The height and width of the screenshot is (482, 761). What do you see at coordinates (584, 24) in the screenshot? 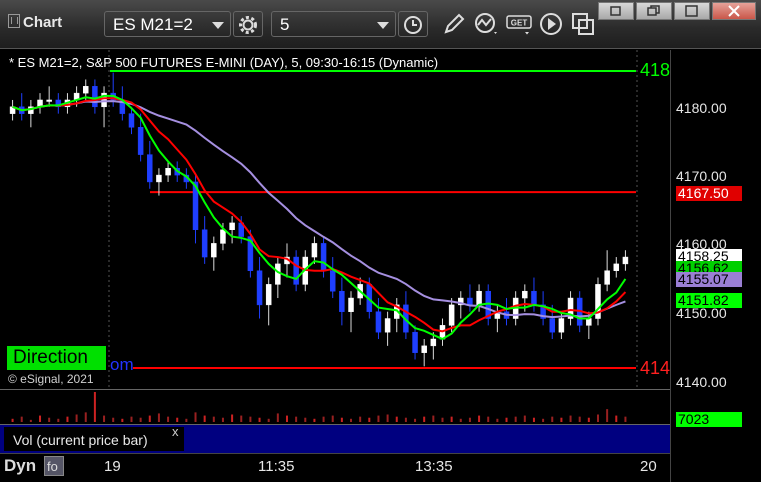
I see `links-icon` at bounding box center [584, 24].